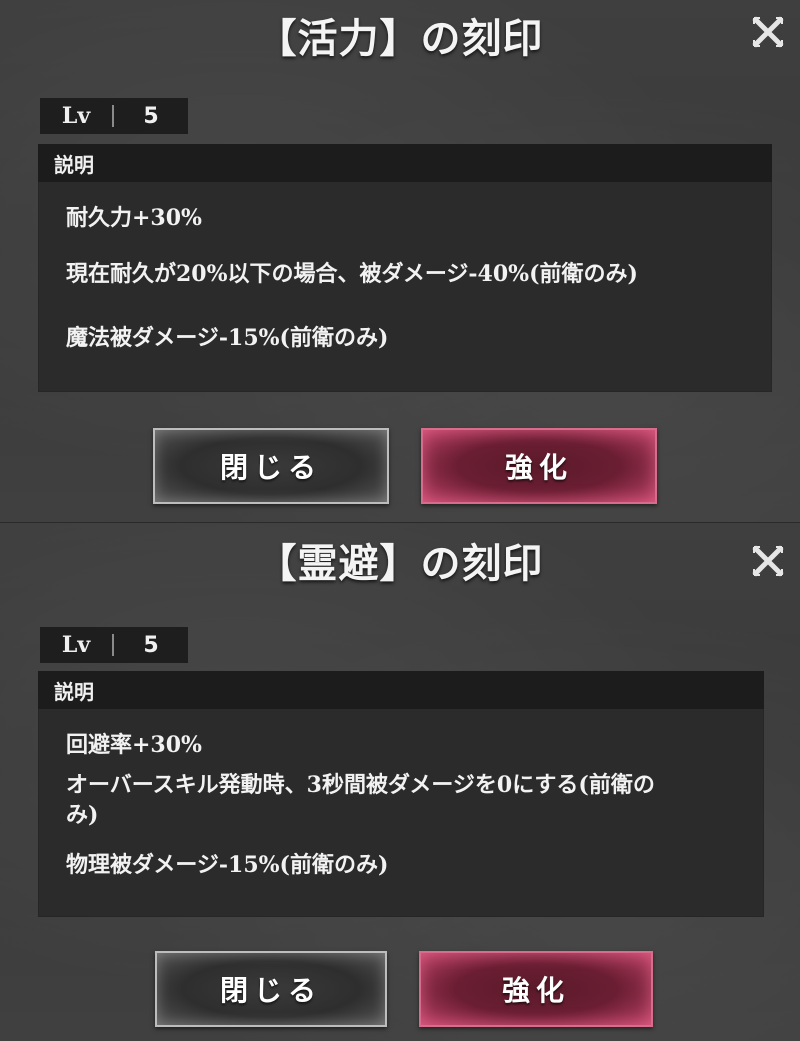  I want to click on description-line: 物理被ダメージ-15%(前衛のみ), so click(227, 865).